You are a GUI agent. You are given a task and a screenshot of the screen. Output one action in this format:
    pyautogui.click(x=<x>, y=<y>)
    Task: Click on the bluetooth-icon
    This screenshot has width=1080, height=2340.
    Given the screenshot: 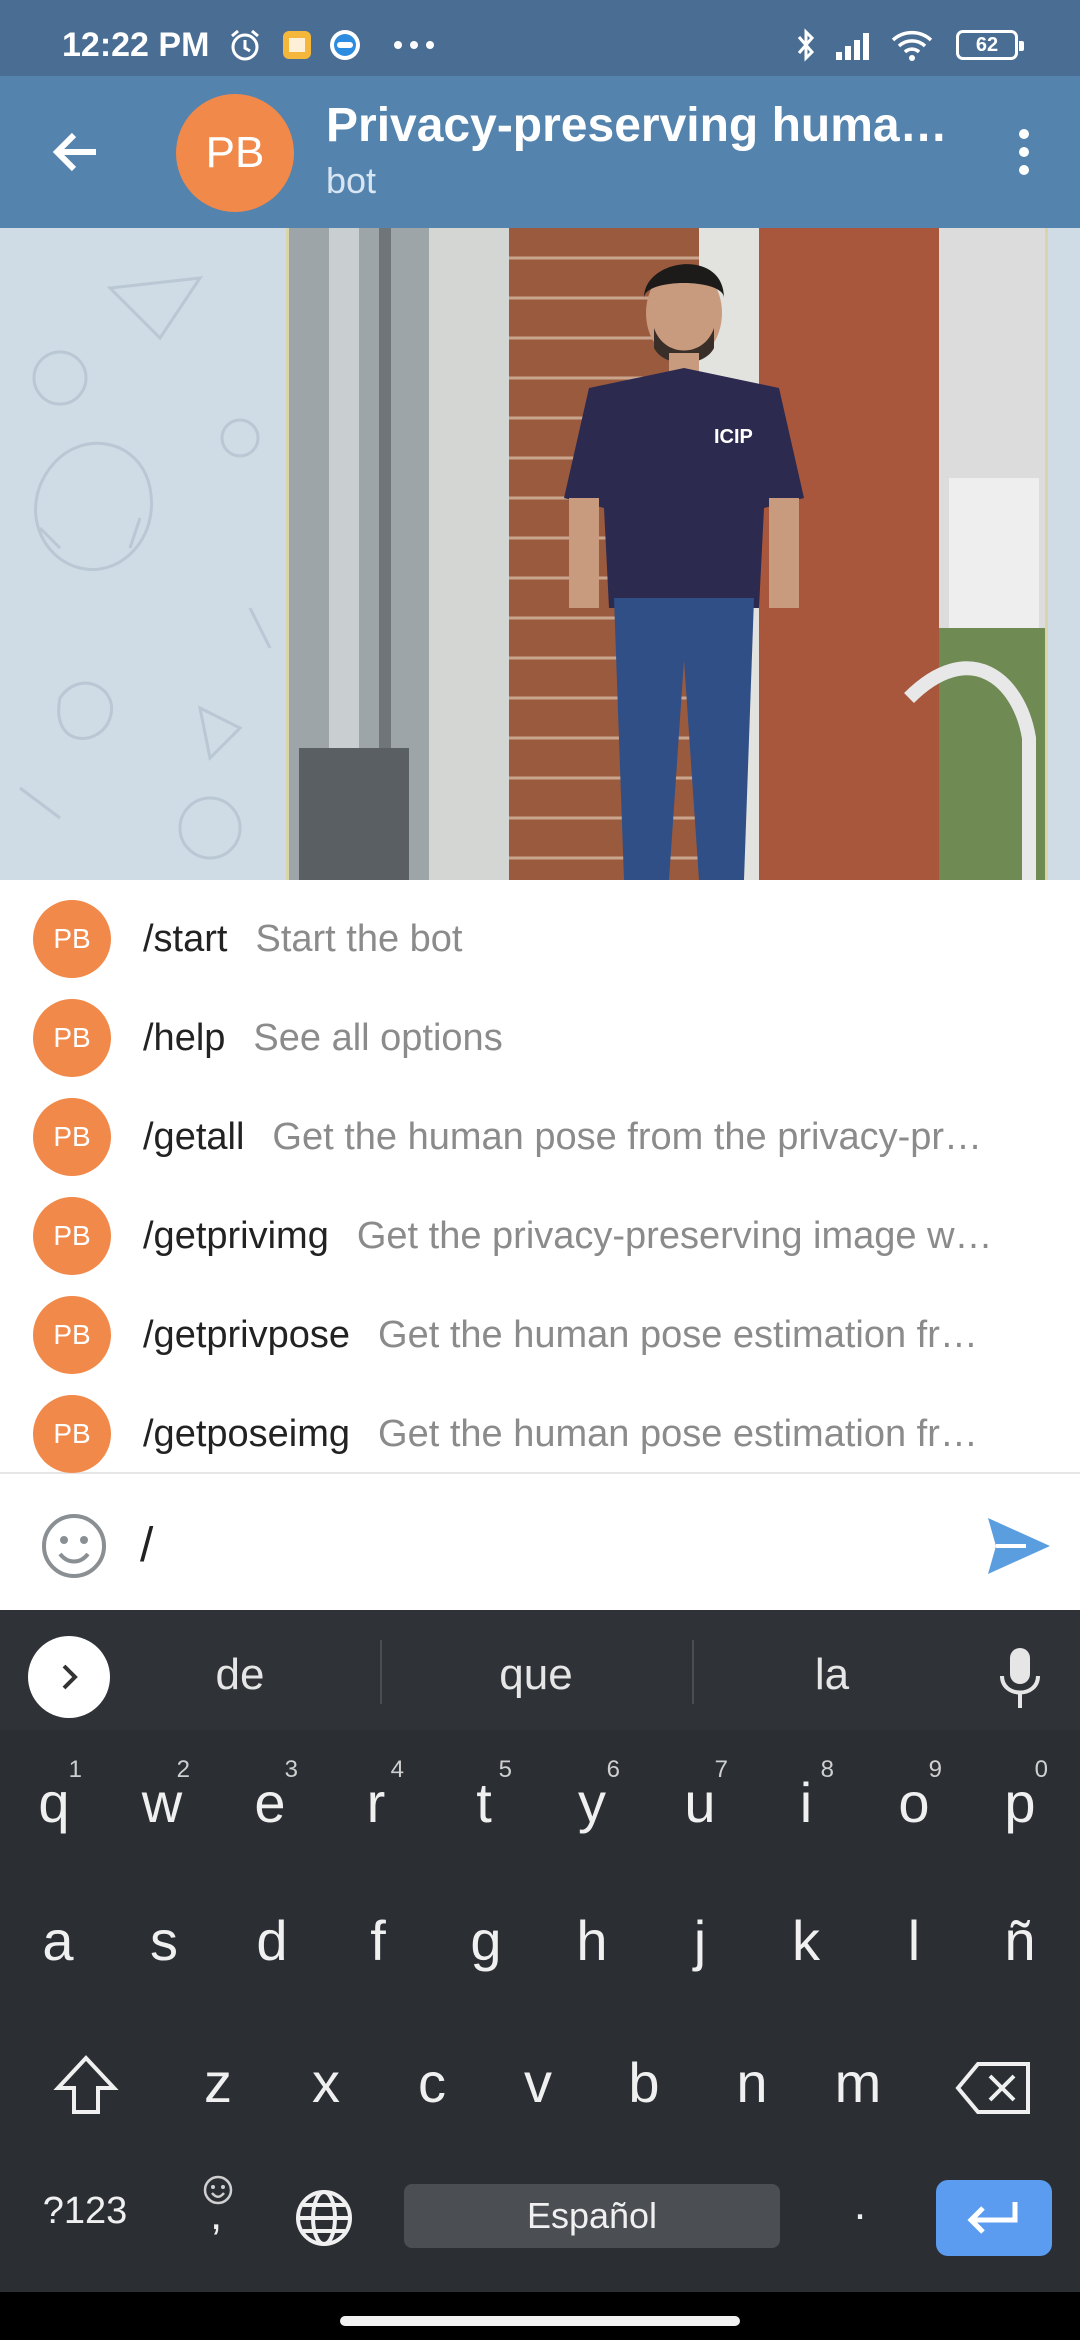 What is the action you would take?
    pyautogui.click(x=806, y=45)
    